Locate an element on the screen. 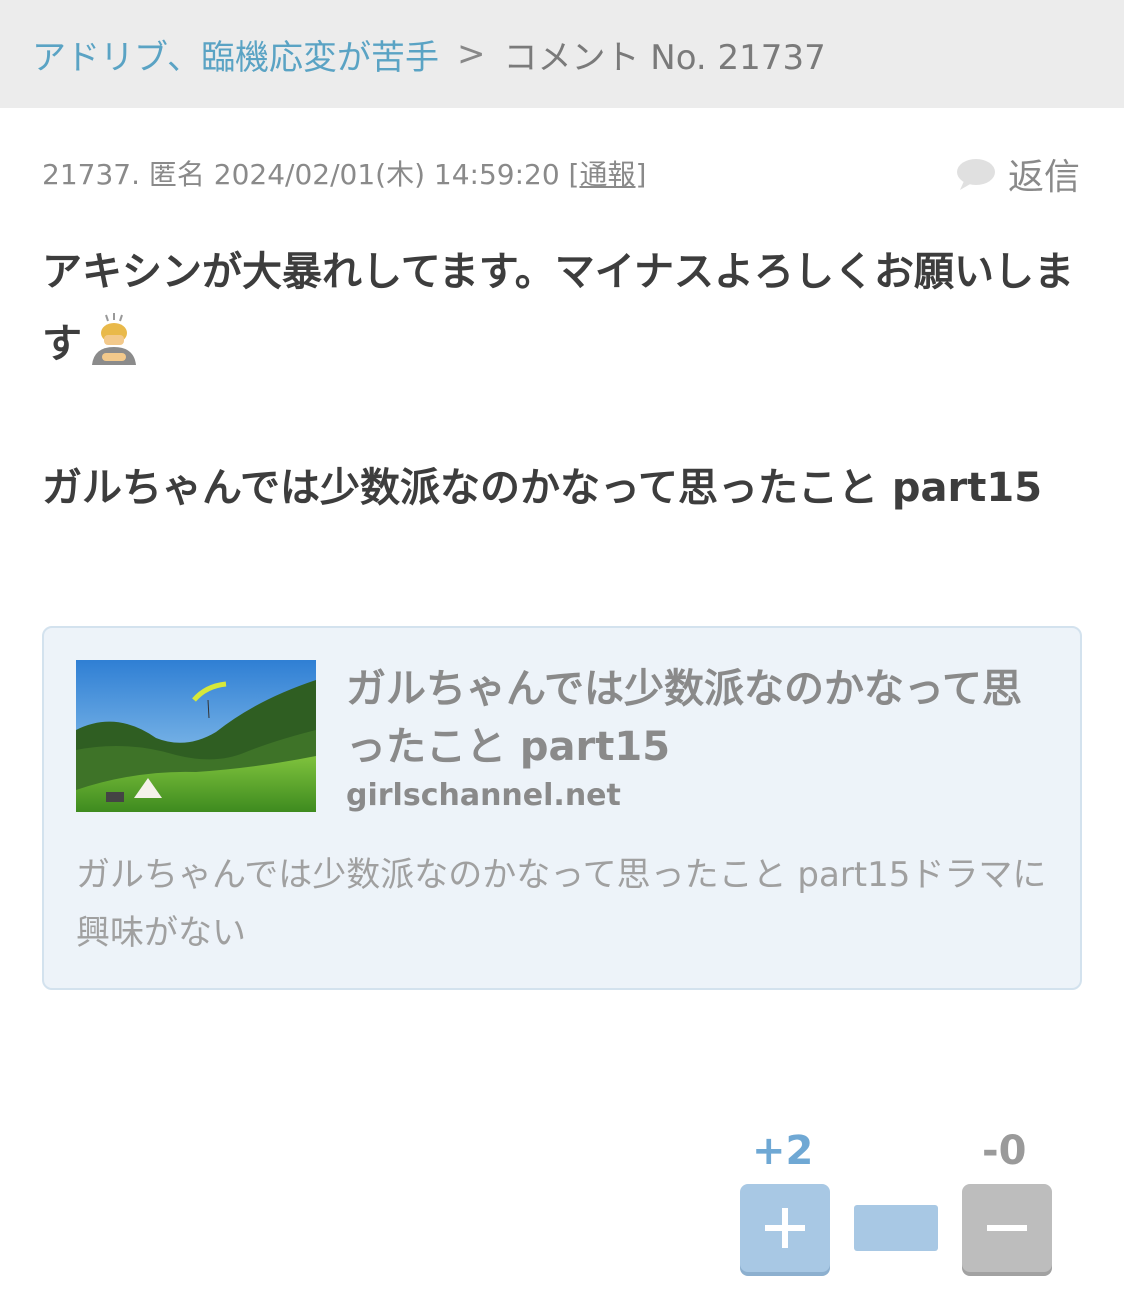 Image resolution: width=1124 pixels, height=1311 pixels. plus-icon is located at coordinates (785, 1228).